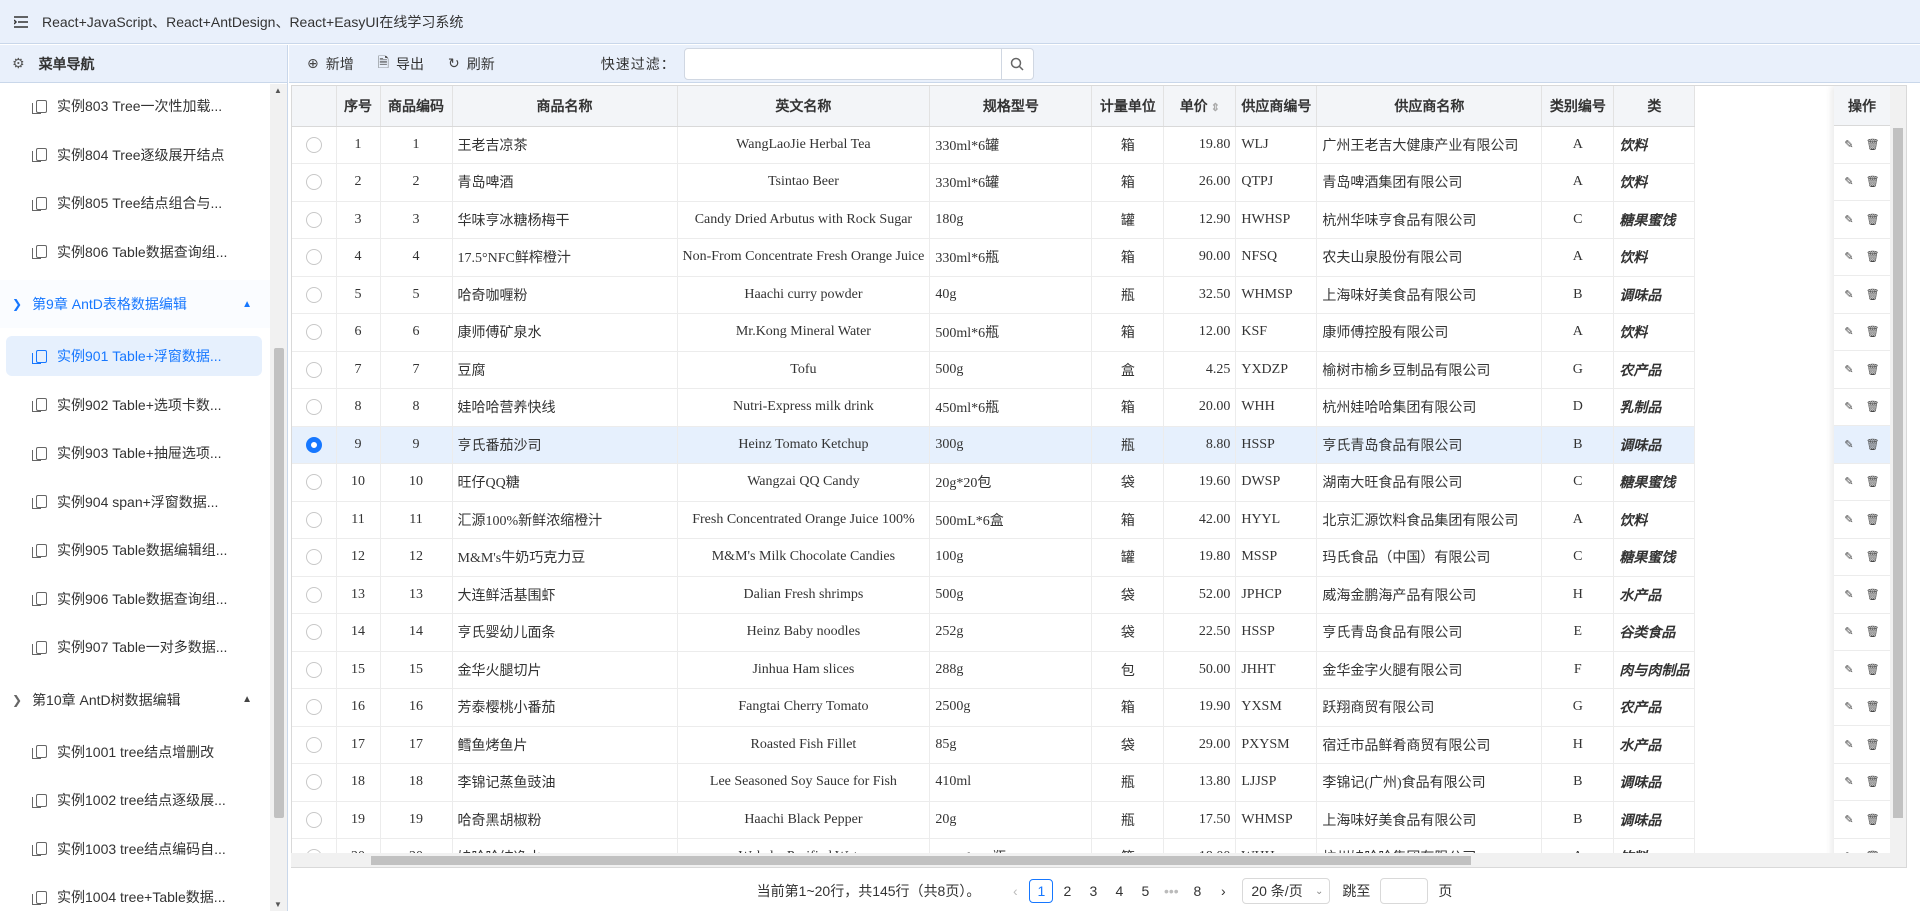  What do you see at coordinates (401, 64) in the screenshot?
I see `export-button: 🗎 导出` at bounding box center [401, 64].